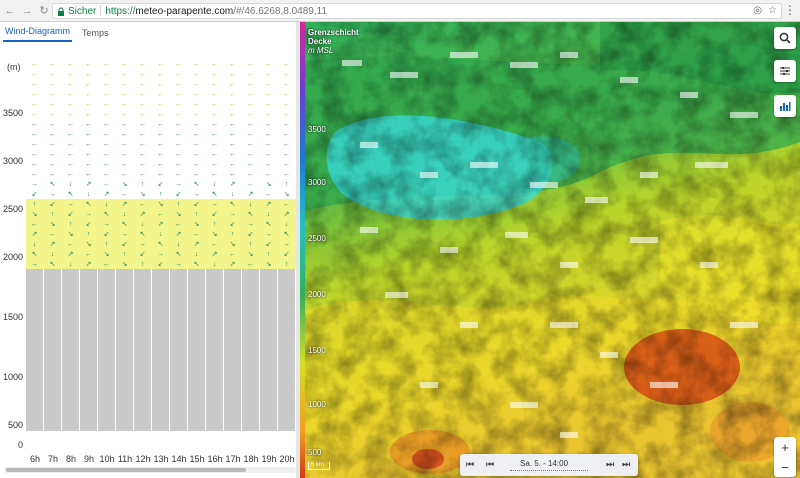 The width and height of the screenshot is (800, 478). What do you see at coordinates (268, 184) in the screenshot?
I see `wind-arrow-icon: ↘` at bounding box center [268, 184].